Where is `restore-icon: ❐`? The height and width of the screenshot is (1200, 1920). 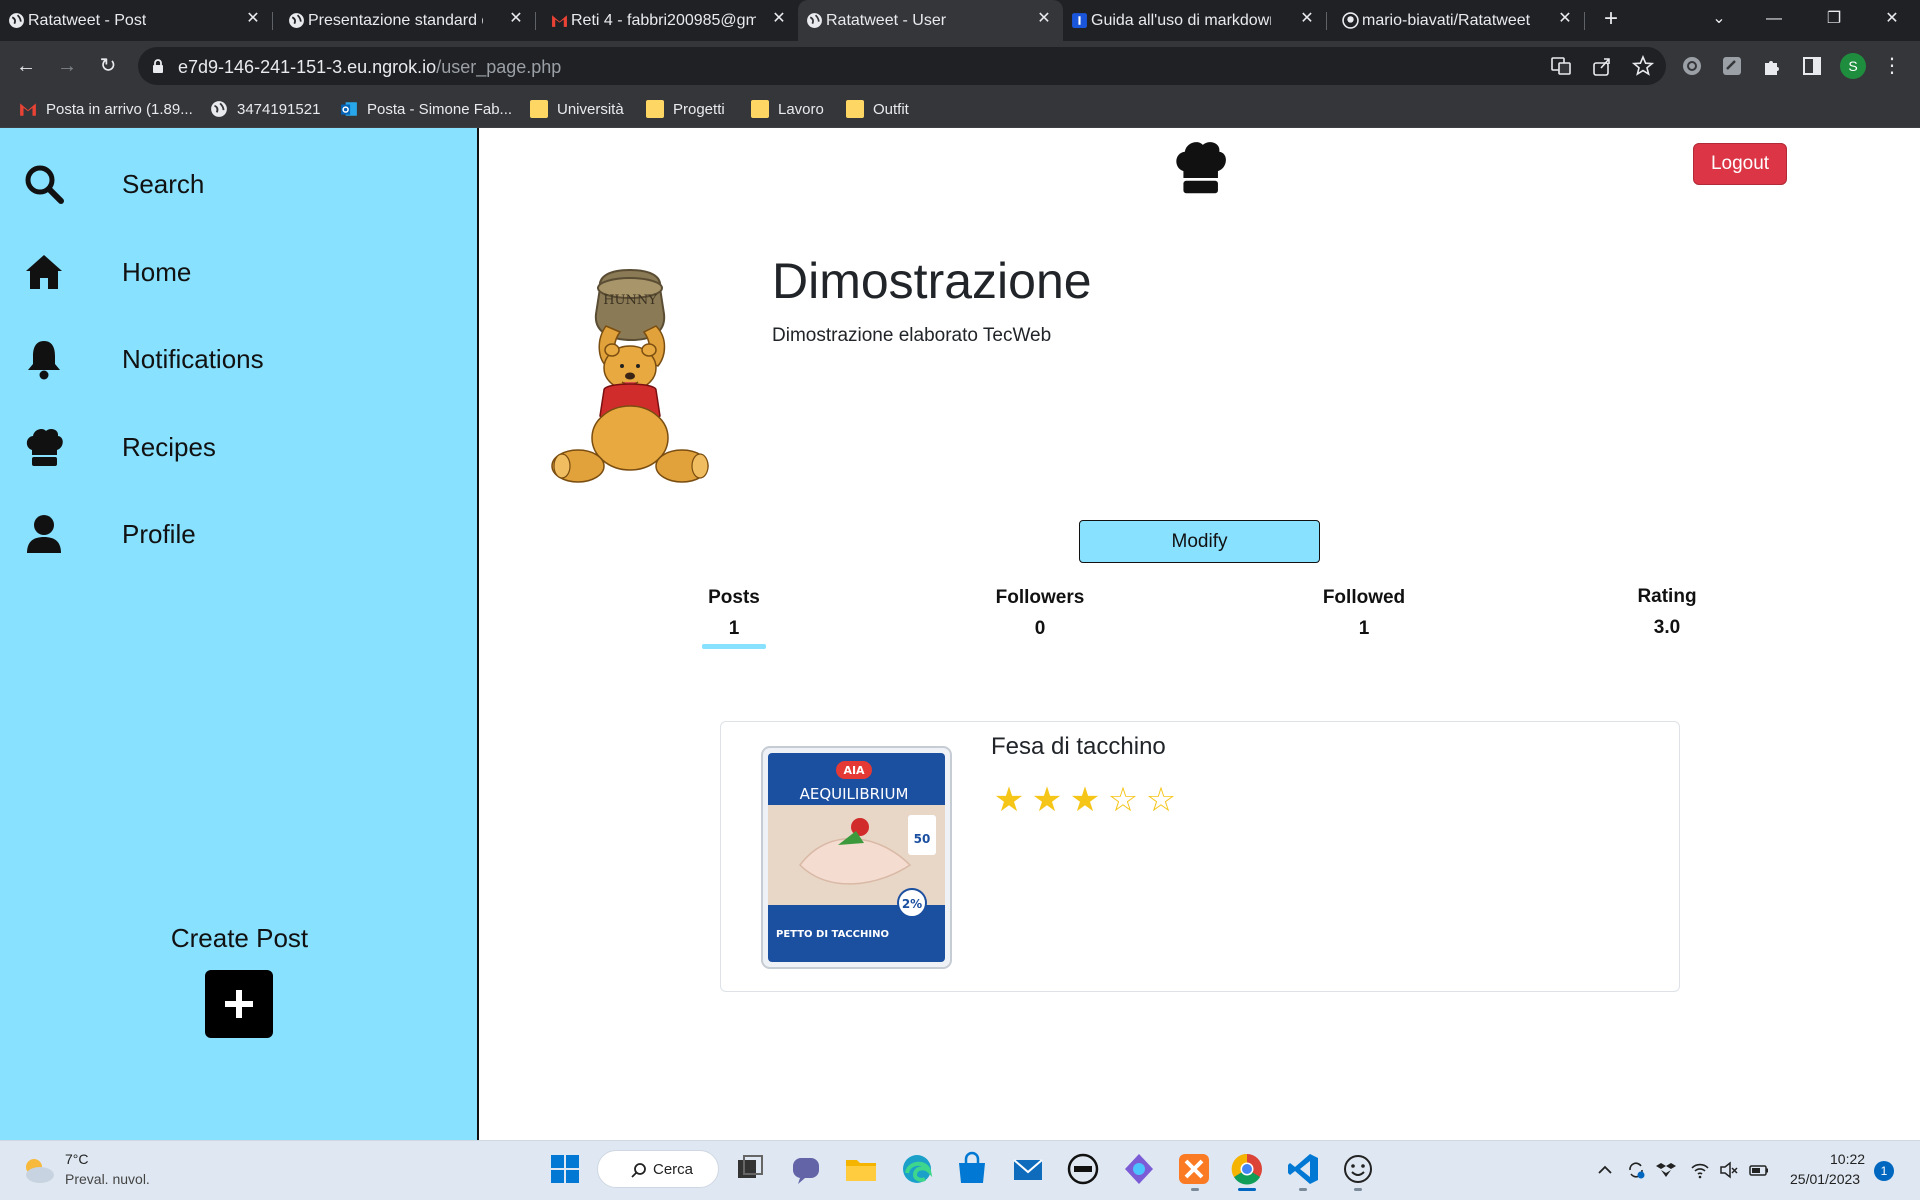 restore-icon: ❐ is located at coordinates (1834, 19).